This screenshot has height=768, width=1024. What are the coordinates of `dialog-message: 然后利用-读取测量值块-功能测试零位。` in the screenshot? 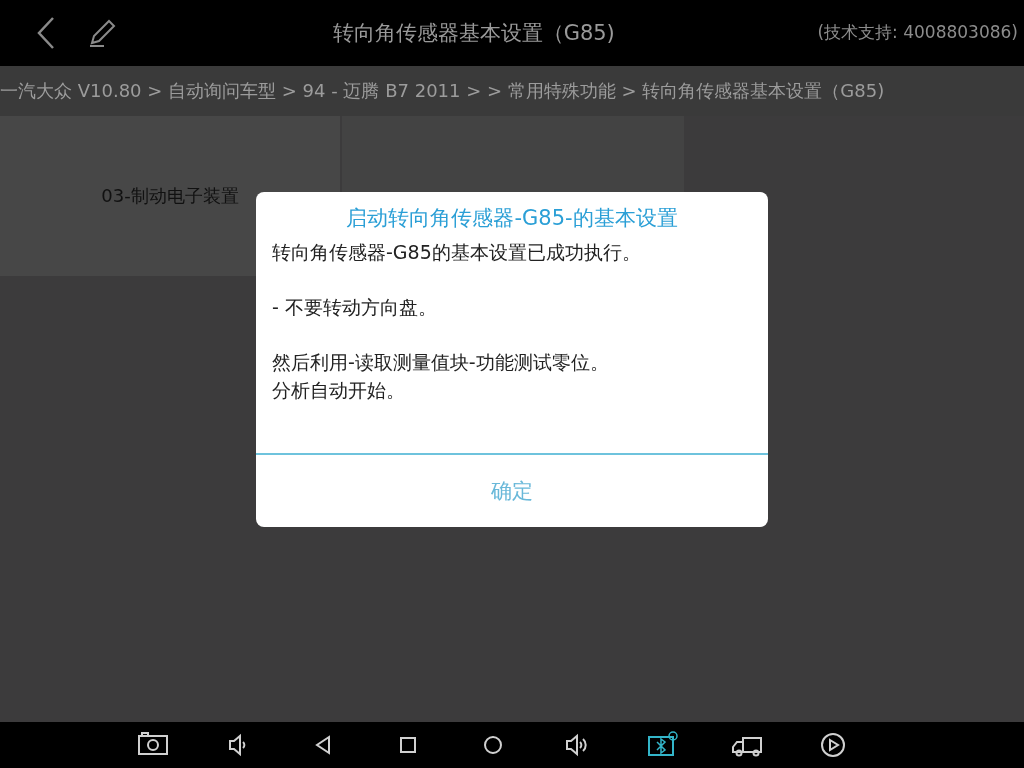 It's located at (441, 362).